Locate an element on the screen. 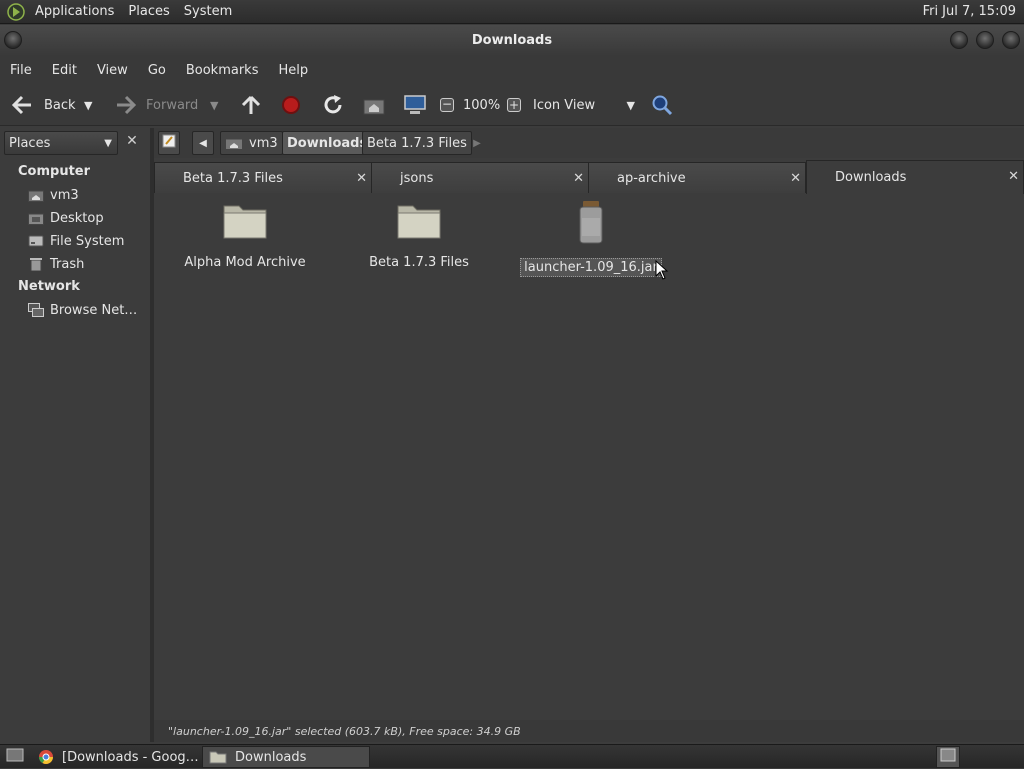  tab-downloads: Downloads ✕ is located at coordinates (915, 177).